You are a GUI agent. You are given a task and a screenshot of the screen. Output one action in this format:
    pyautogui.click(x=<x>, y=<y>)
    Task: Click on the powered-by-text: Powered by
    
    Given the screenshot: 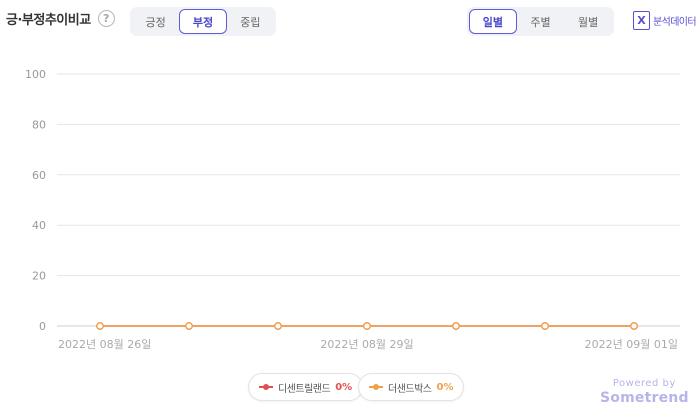 What is the action you would take?
    pyautogui.click(x=644, y=383)
    